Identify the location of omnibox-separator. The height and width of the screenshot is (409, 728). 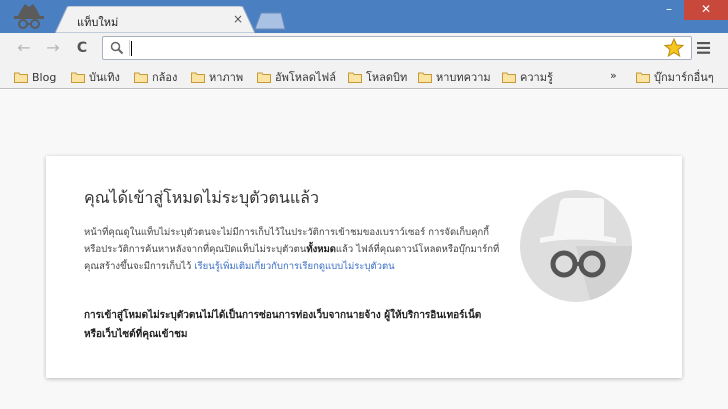
(129, 48).